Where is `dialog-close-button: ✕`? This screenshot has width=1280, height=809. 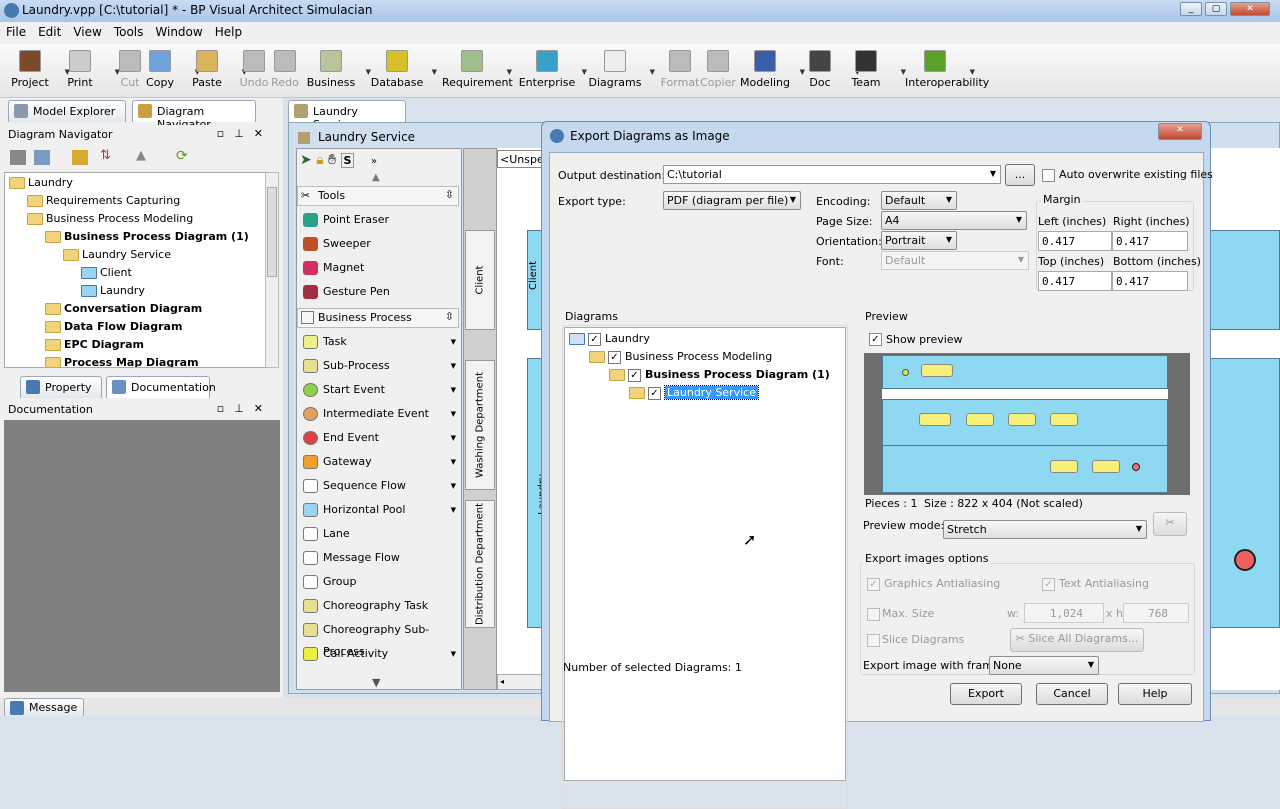
dialog-close-button: ✕ is located at coordinates (1180, 131).